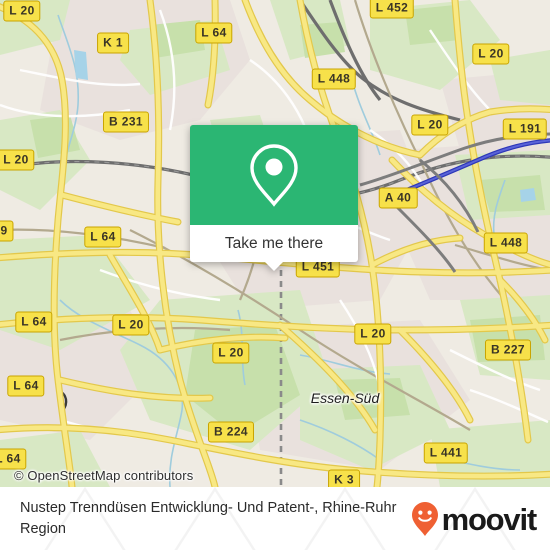  I want to click on road-shield: 9, so click(7, 231).